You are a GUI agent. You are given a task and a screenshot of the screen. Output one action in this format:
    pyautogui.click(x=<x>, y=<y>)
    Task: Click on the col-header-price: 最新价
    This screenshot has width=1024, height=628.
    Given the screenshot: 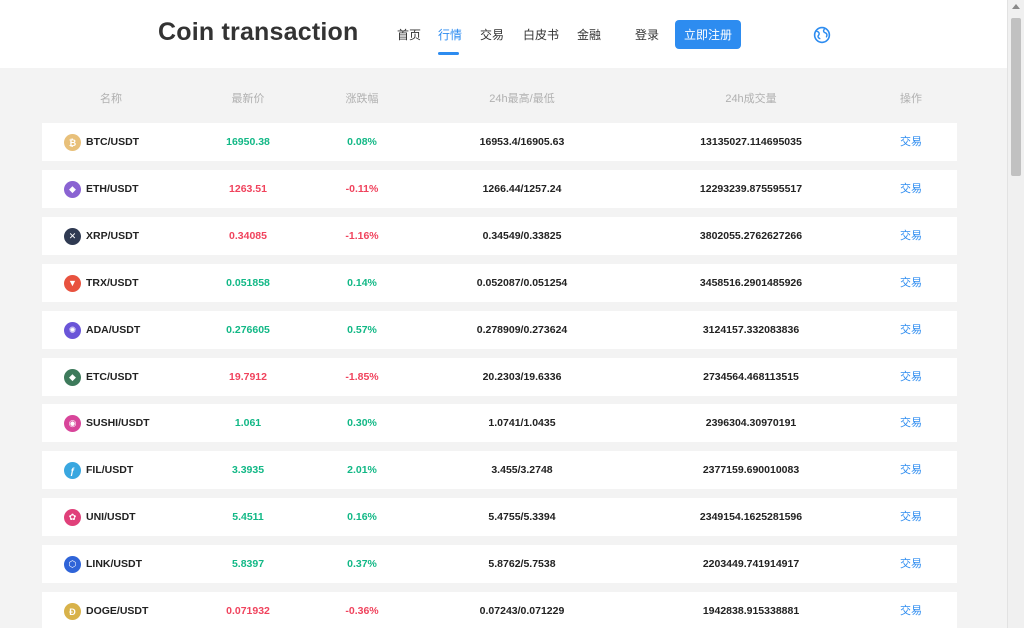 What is the action you would take?
    pyautogui.click(x=248, y=99)
    